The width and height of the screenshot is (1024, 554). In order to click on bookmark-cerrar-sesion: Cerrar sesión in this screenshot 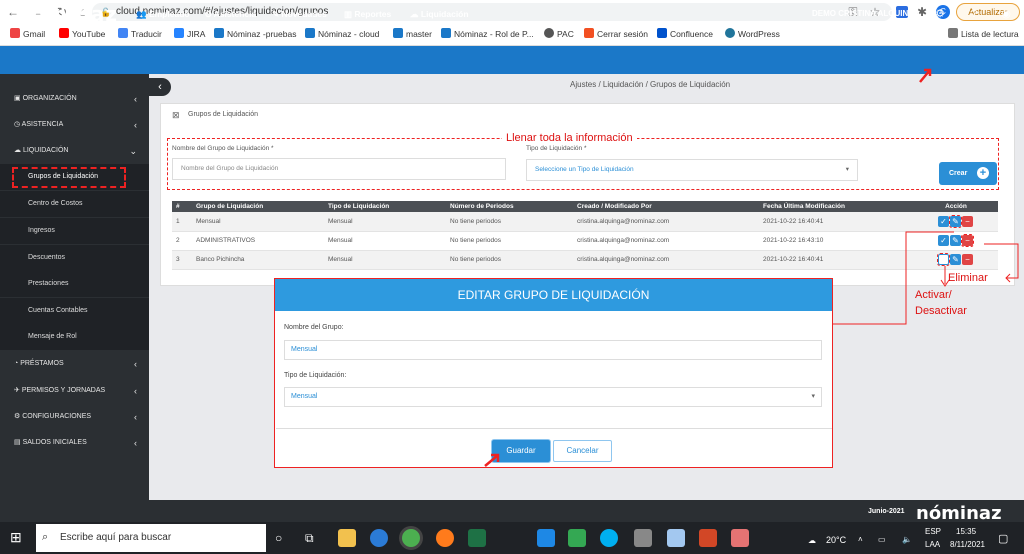, I will do `click(616, 34)`.